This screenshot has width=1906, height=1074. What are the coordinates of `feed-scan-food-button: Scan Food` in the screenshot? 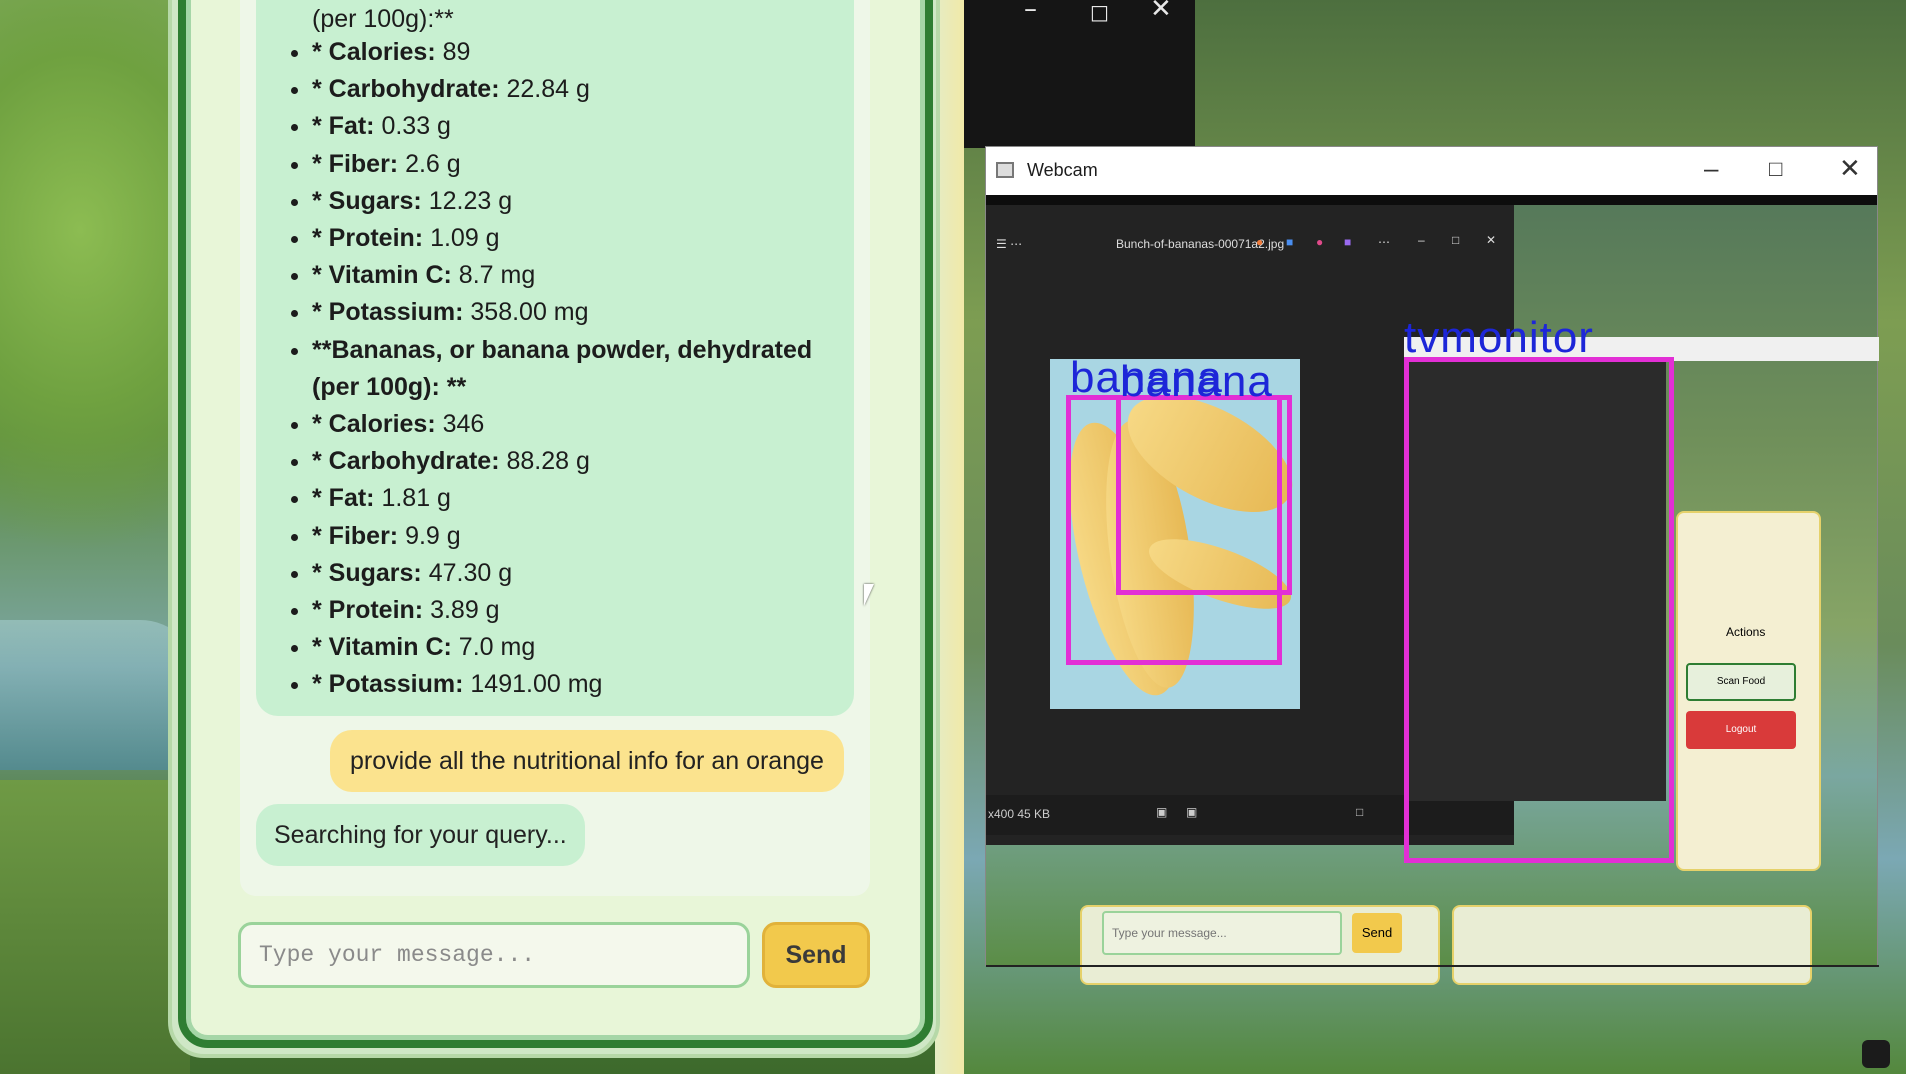 It's located at (1741, 682).